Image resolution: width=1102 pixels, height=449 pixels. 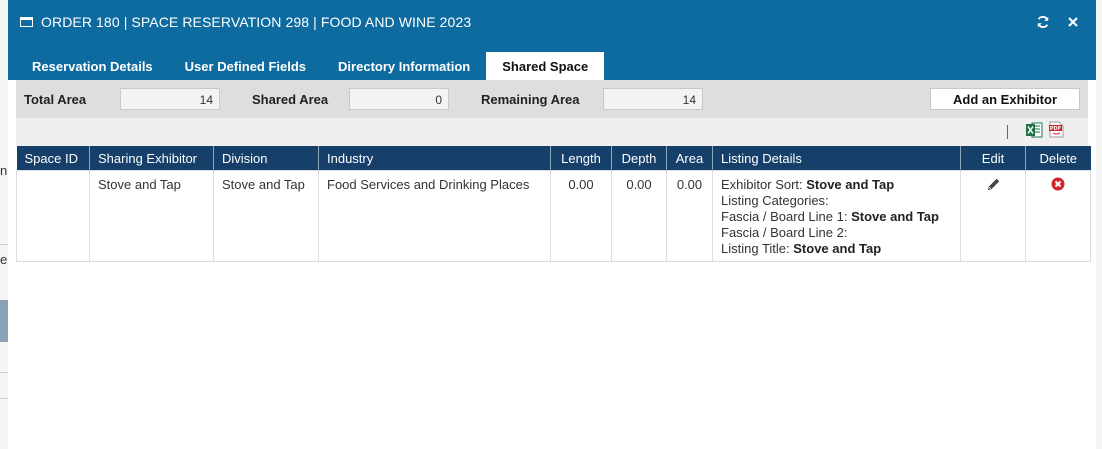 I want to click on listing-title-value: Stove and Tap, so click(x=837, y=248).